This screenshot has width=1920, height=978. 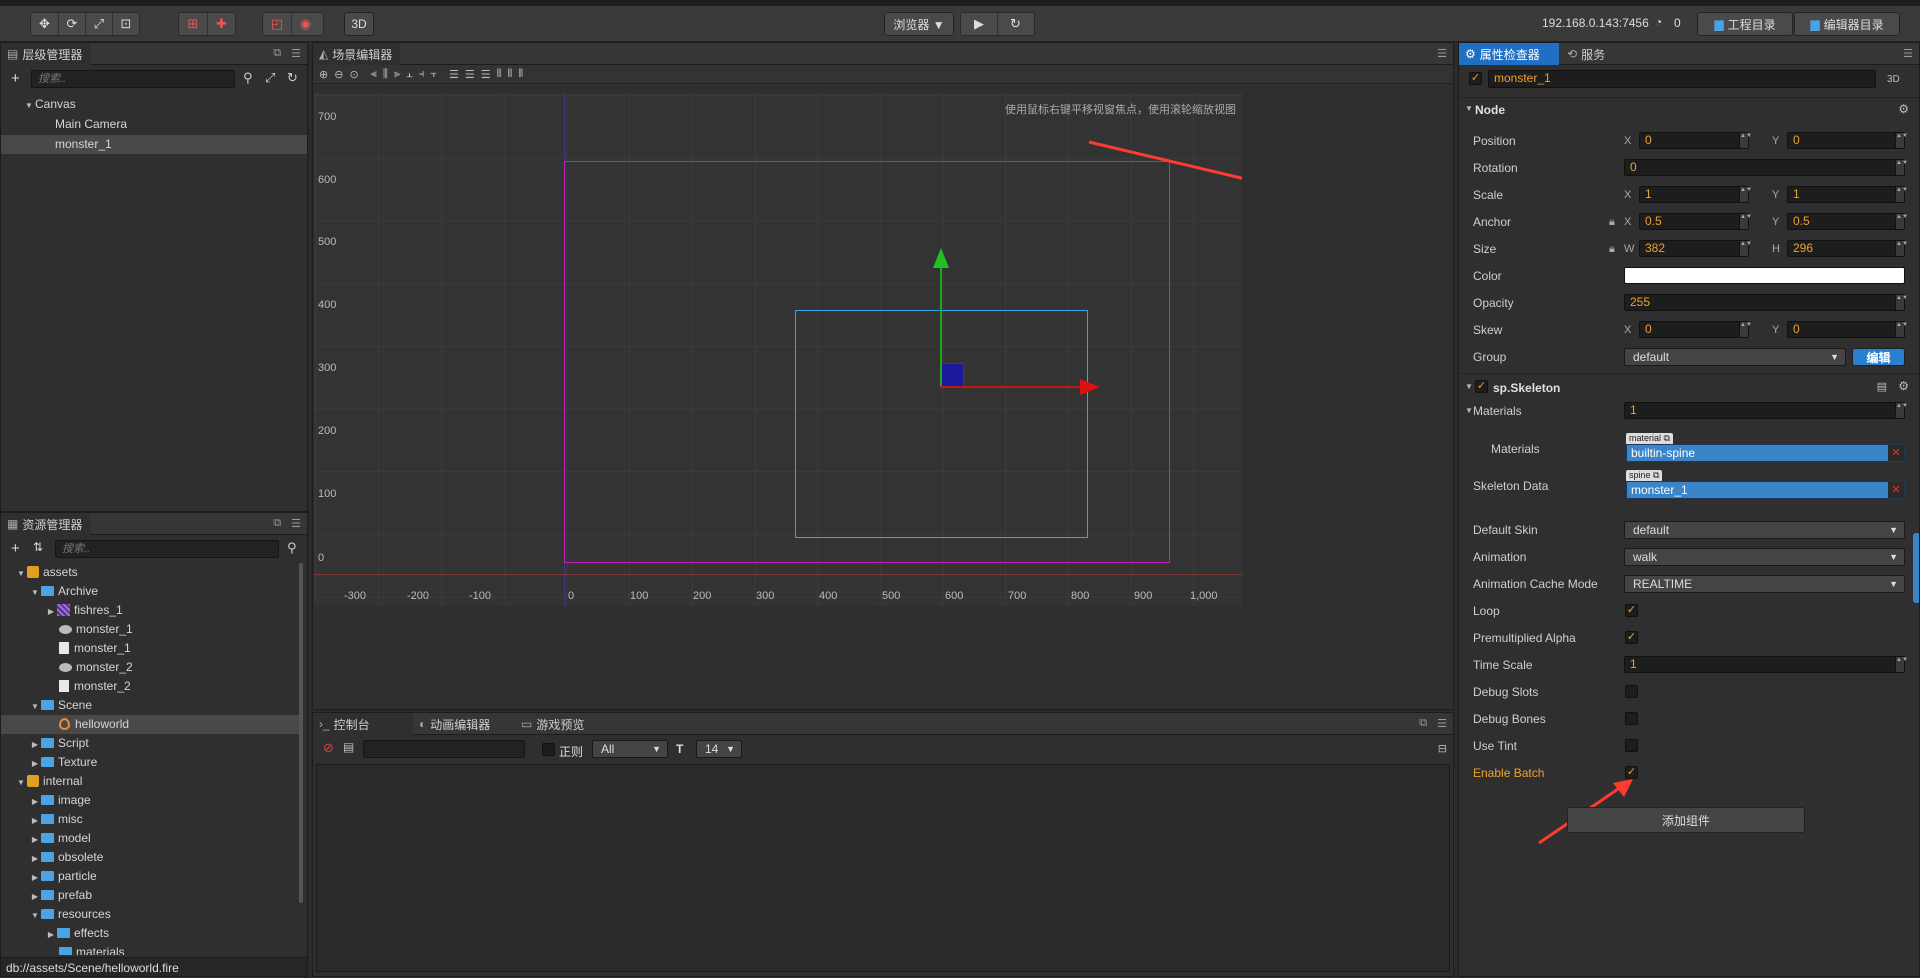 I want to click on animation-select: walk ▼, so click(x=1764, y=557).